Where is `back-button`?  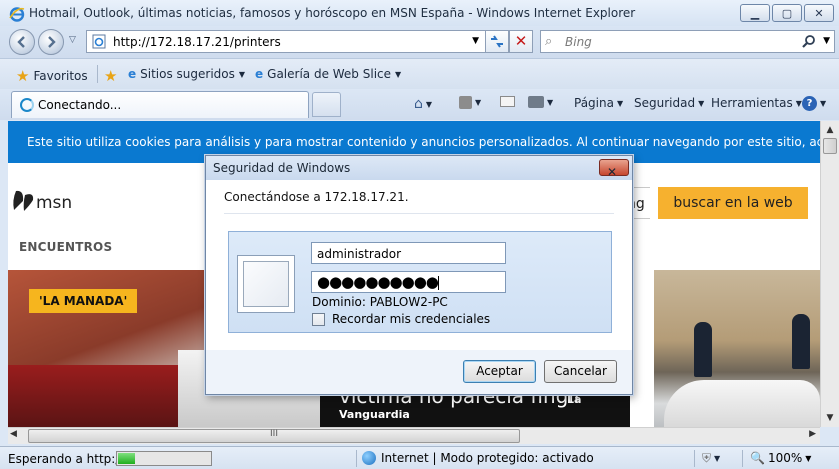 back-button is located at coordinates (22, 42).